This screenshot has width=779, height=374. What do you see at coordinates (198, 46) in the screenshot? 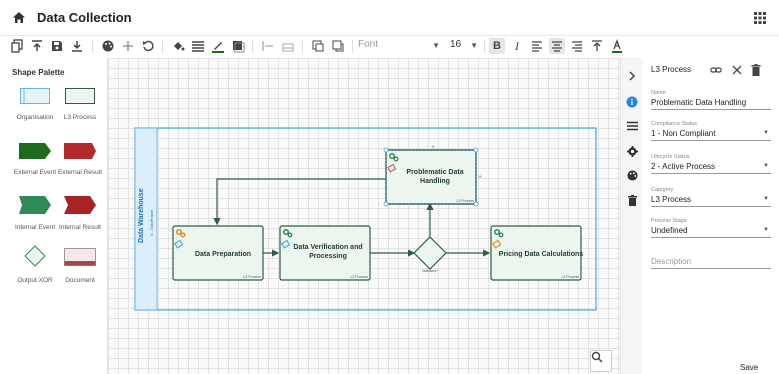
I see `line-style-icon` at bounding box center [198, 46].